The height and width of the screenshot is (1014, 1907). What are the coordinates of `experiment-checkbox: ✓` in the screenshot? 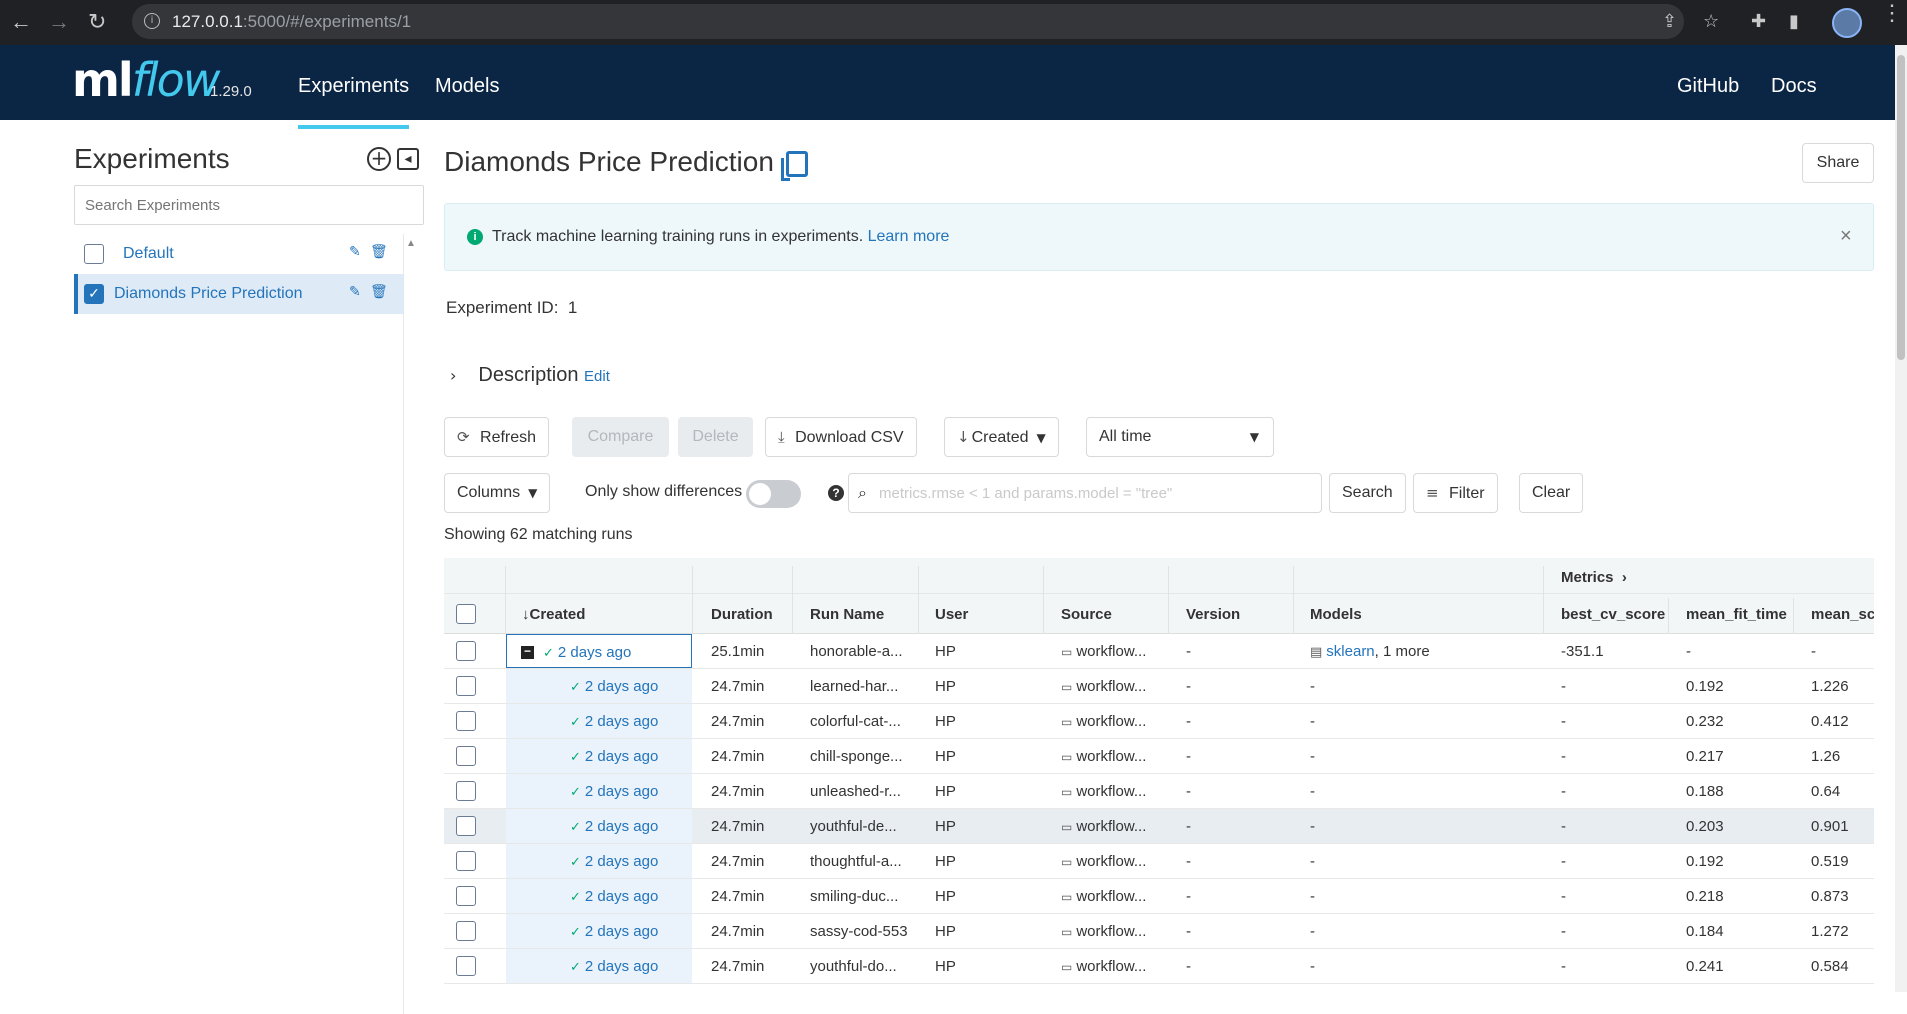 It's located at (94, 294).